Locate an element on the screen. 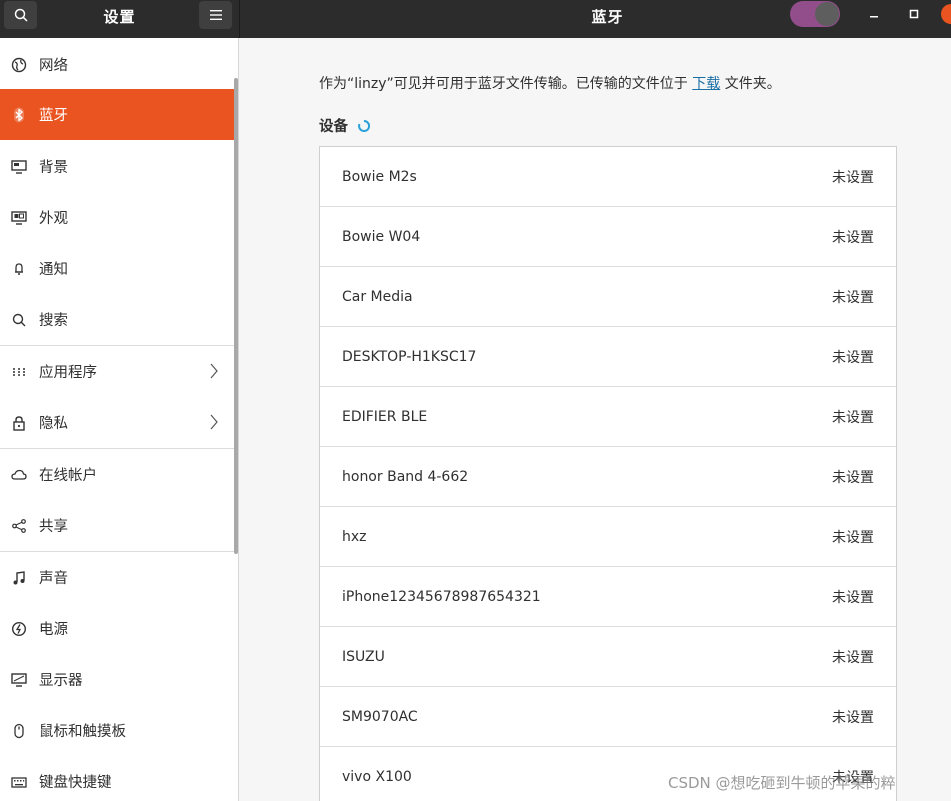 The image size is (951, 801). sidebar-item-applications: 应用程序 is located at coordinates (119, 371).